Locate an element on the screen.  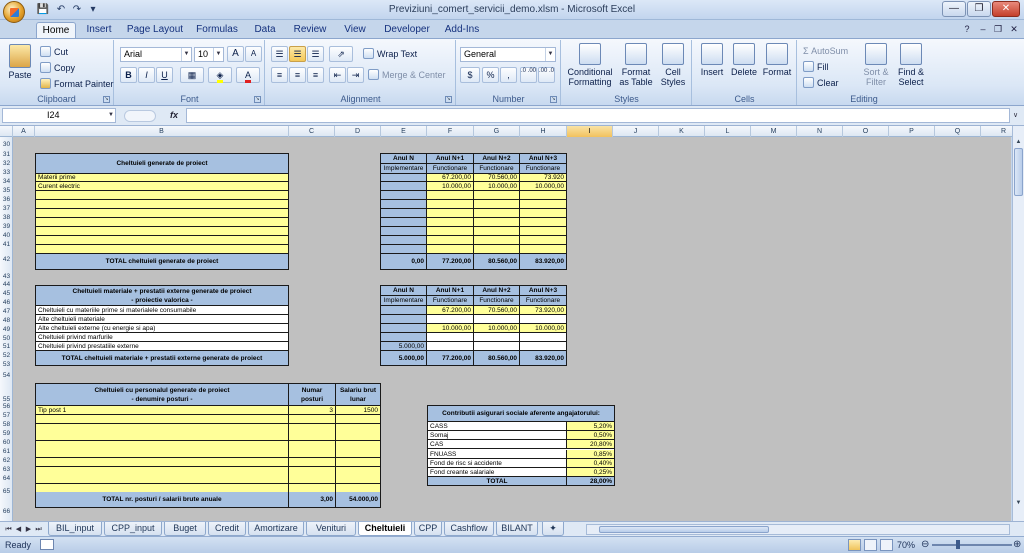
grow-font-button: A is located at coordinates (235, 54).